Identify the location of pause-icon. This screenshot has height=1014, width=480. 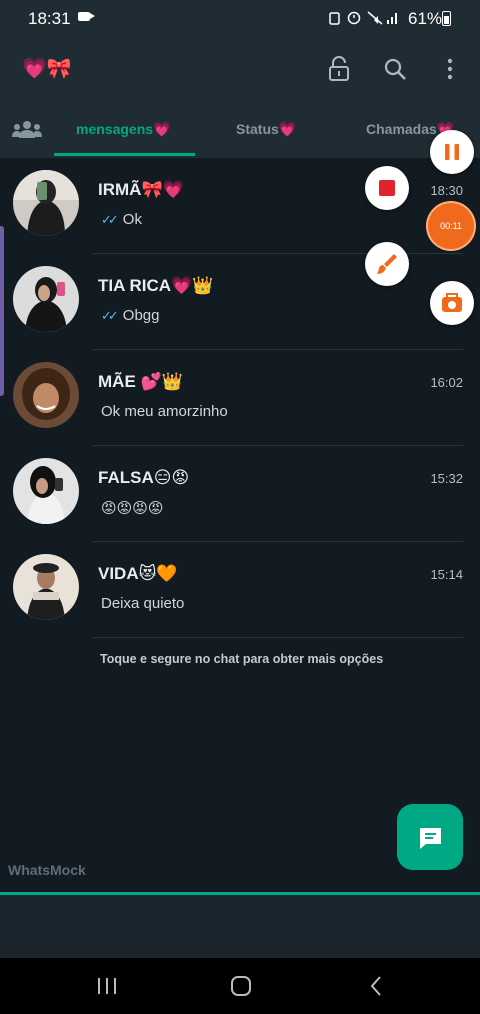
(452, 152).